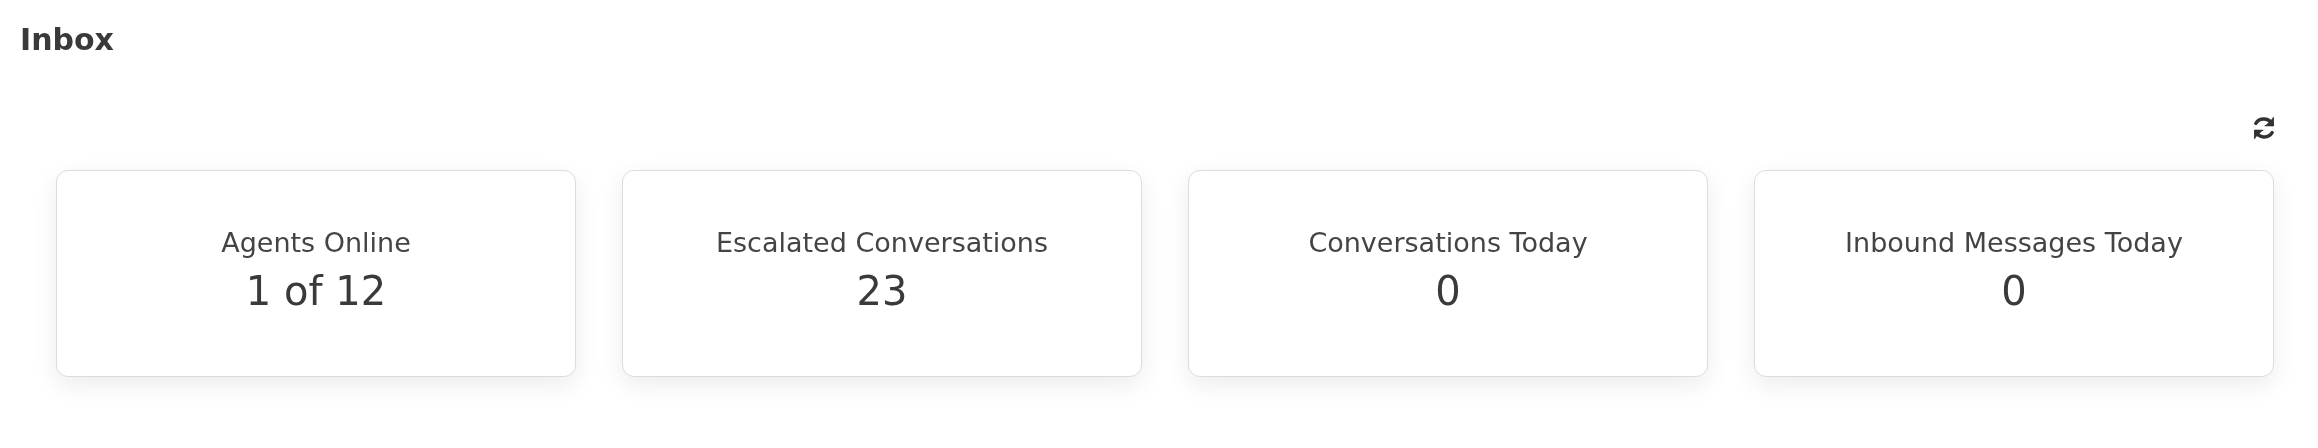 Image resolution: width=2318 pixels, height=448 pixels. What do you see at coordinates (316, 291) in the screenshot?
I see `stat-value: 1 of 12` at bounding box center [316, 291].